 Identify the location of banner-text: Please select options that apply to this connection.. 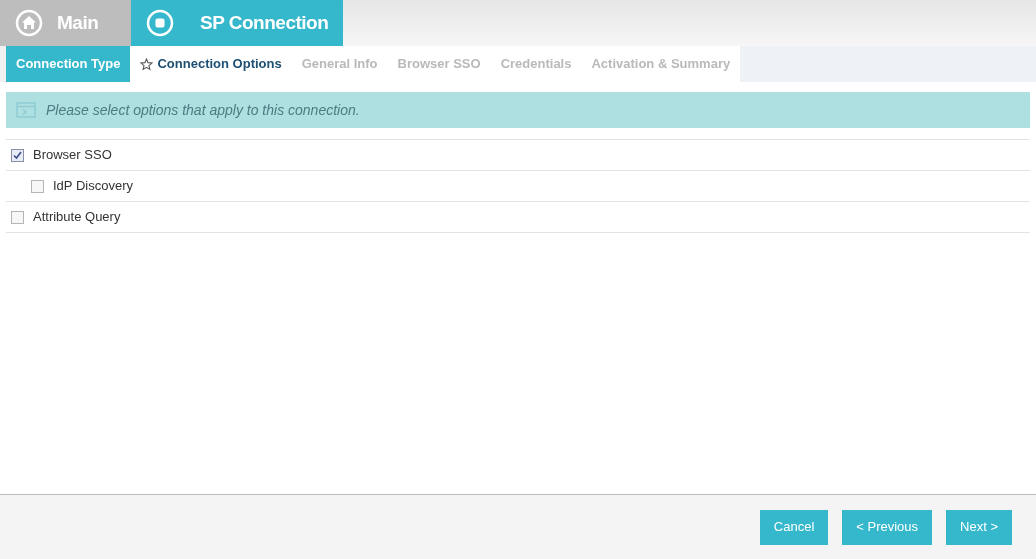
(203, 110).